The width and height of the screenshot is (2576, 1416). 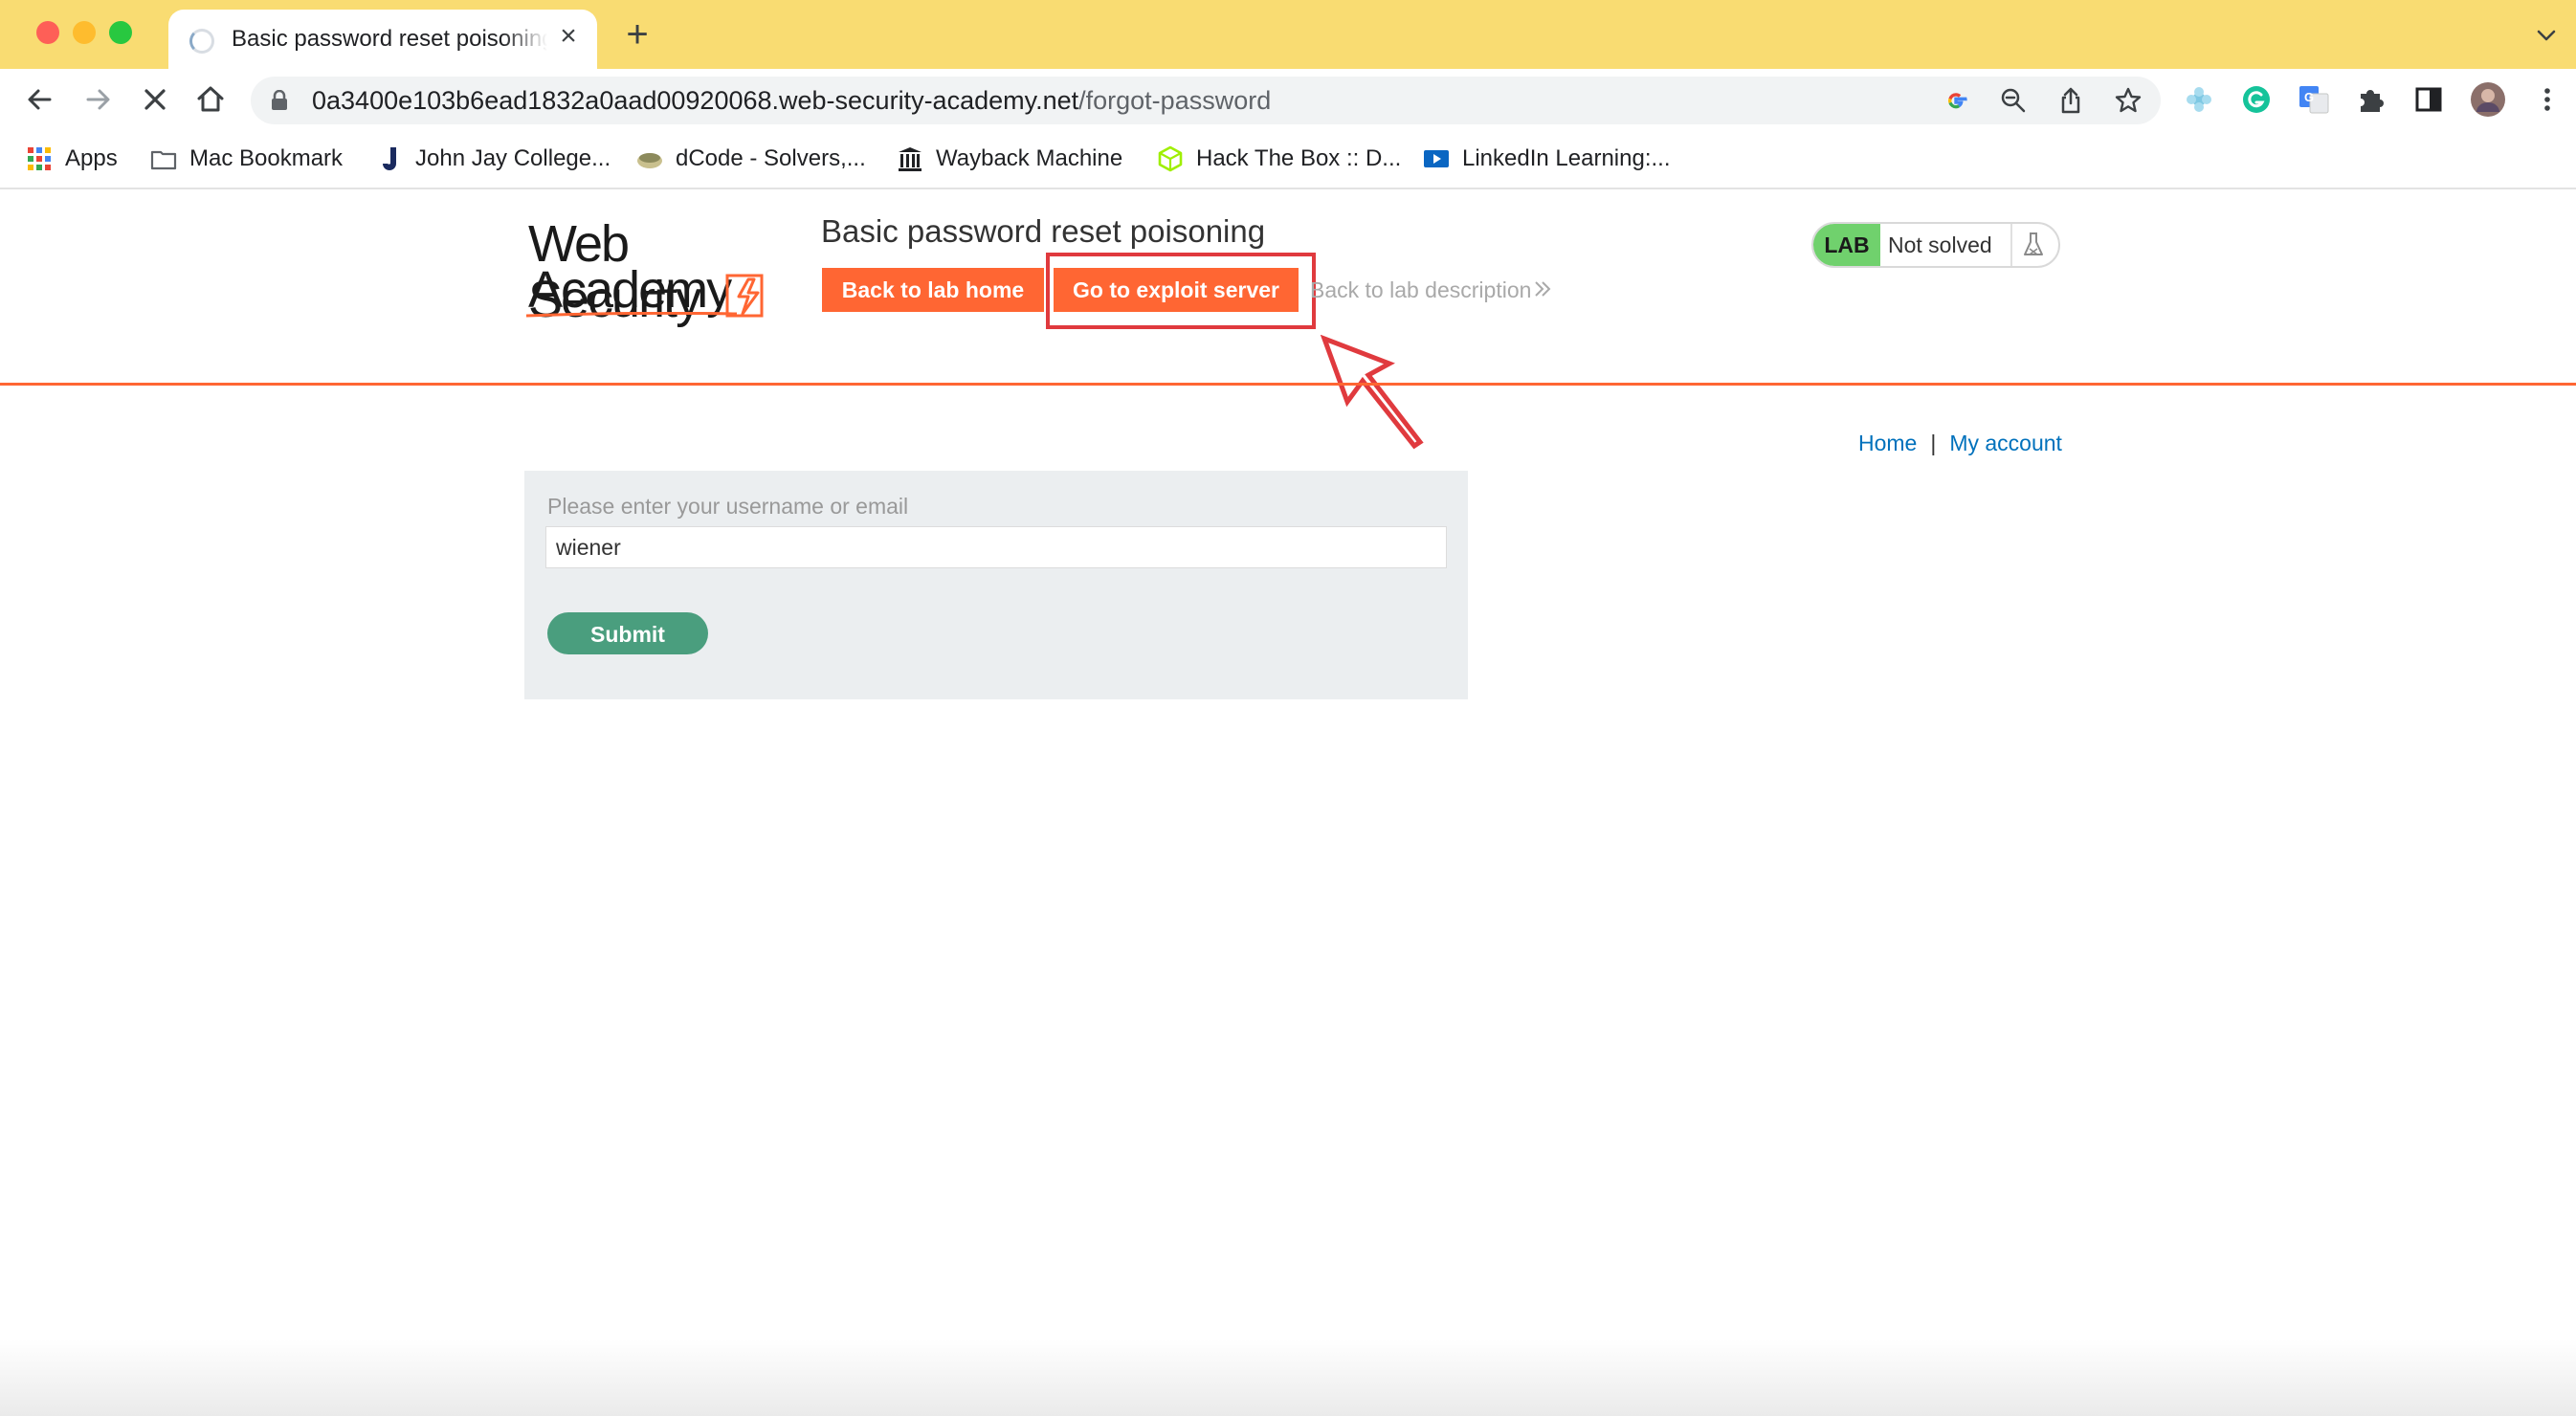 What do you see at coordinates (389, 158) in the screenshot?
I see `john-jay-icon` at bounding box center [389, 158].